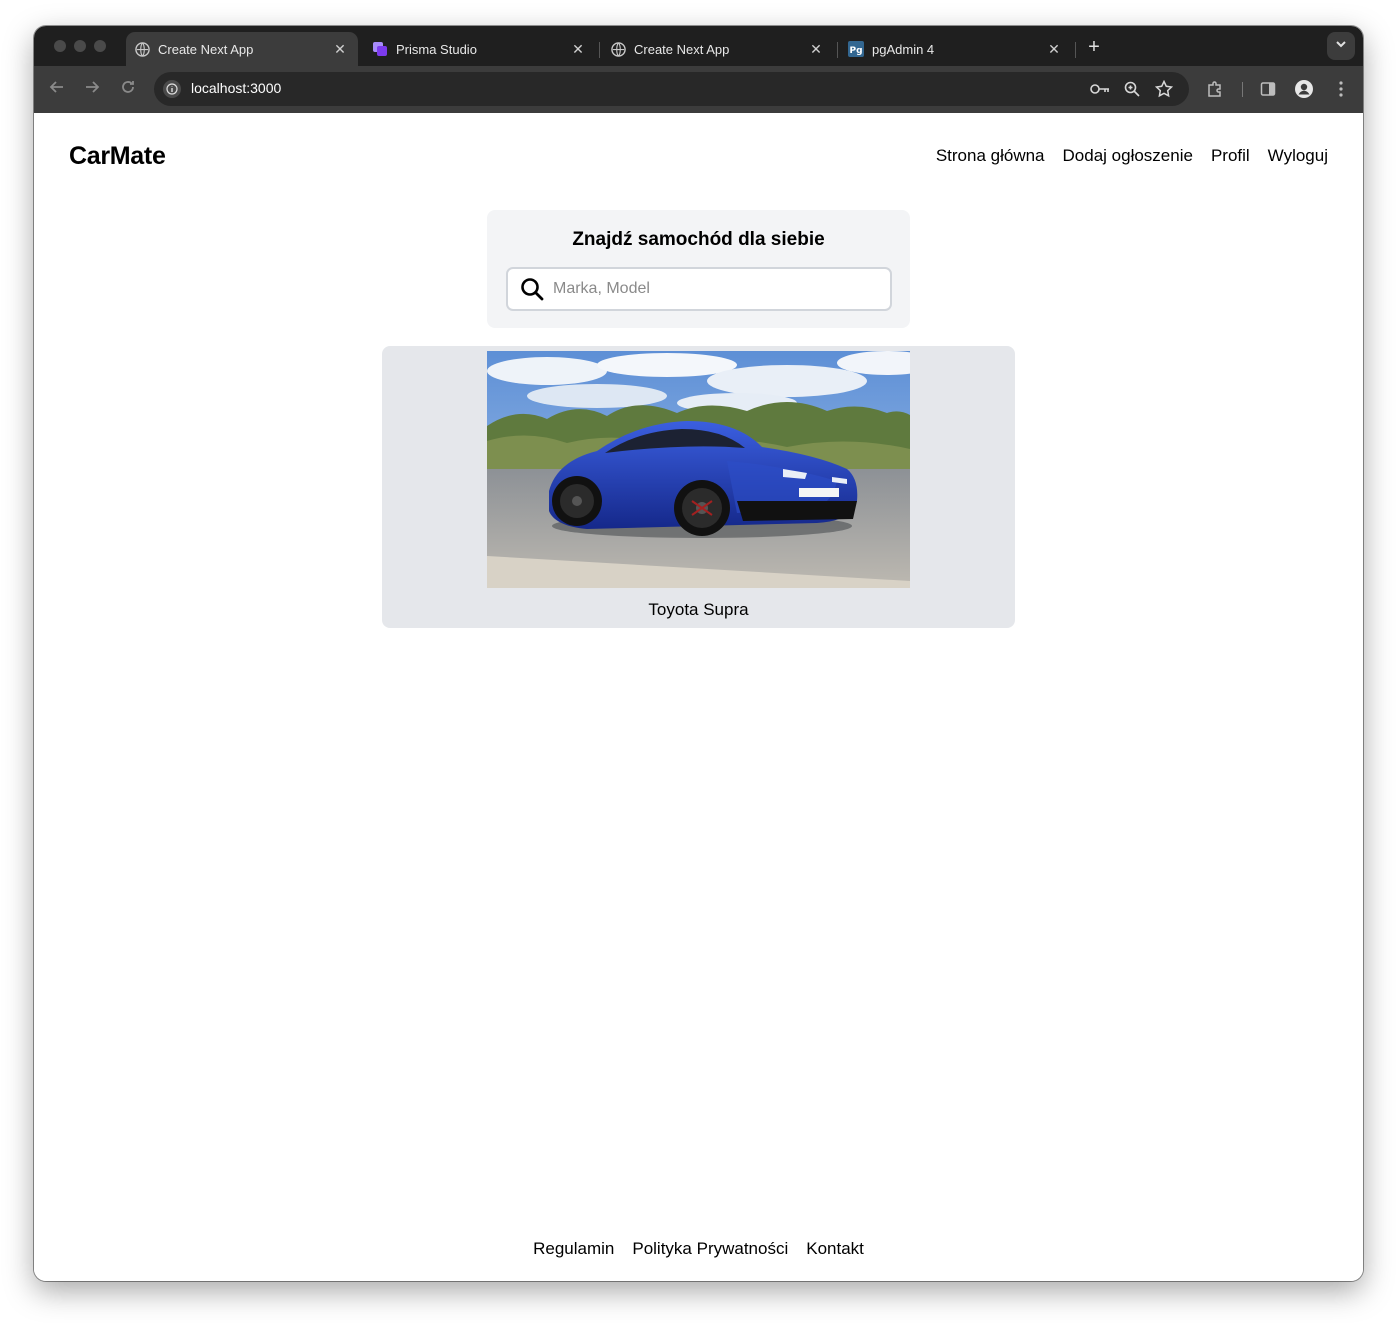 The height and width of the screenshot is (1323, 1397). I want to click on zoom-icon, so click(1132, 89).